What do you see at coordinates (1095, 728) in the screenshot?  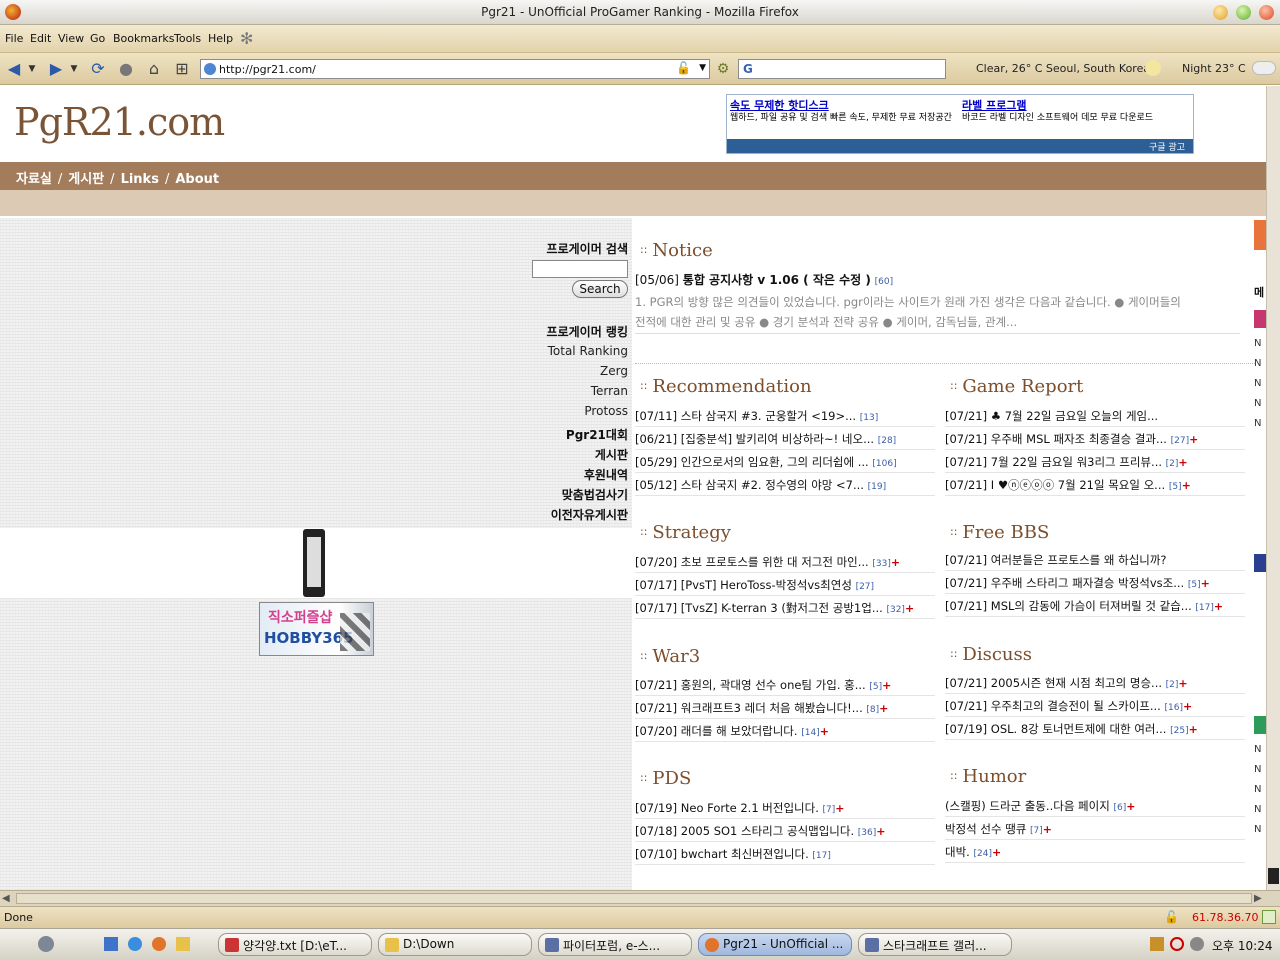 I see `list-item: [07/19] OSL. 8강 토너먼트제에 대한 여러... [25]+` at bounding box center [1095, 728].